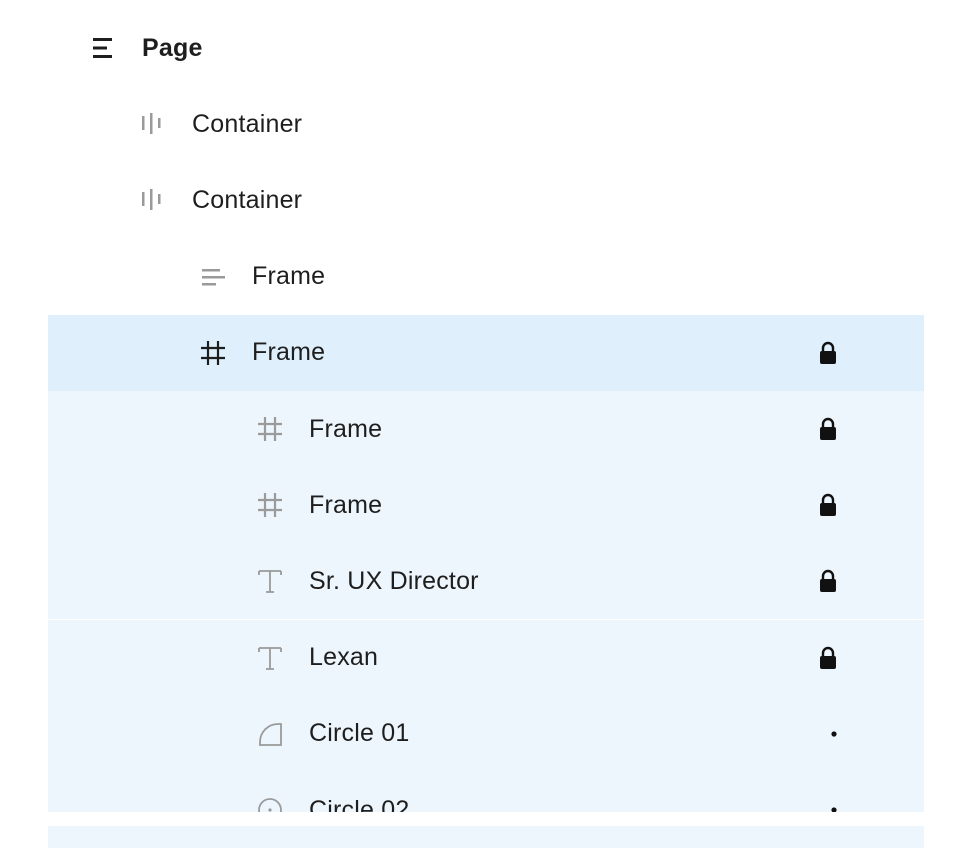  Describe the element at coordinates (270, 734) in the screenshot. I see `quarter-circle-icon` at that location.